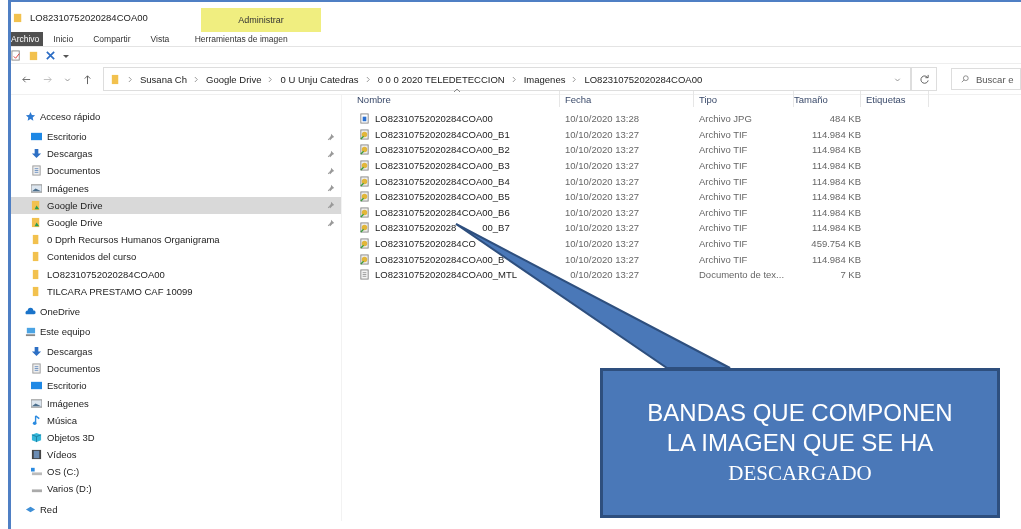 The height and width of the screenshot is (529, 1021). What do you see at coordinates (725, 119) in the screenshot?
I see `table-cell-text: Archivo JPG` at bounding box center [725, 119].